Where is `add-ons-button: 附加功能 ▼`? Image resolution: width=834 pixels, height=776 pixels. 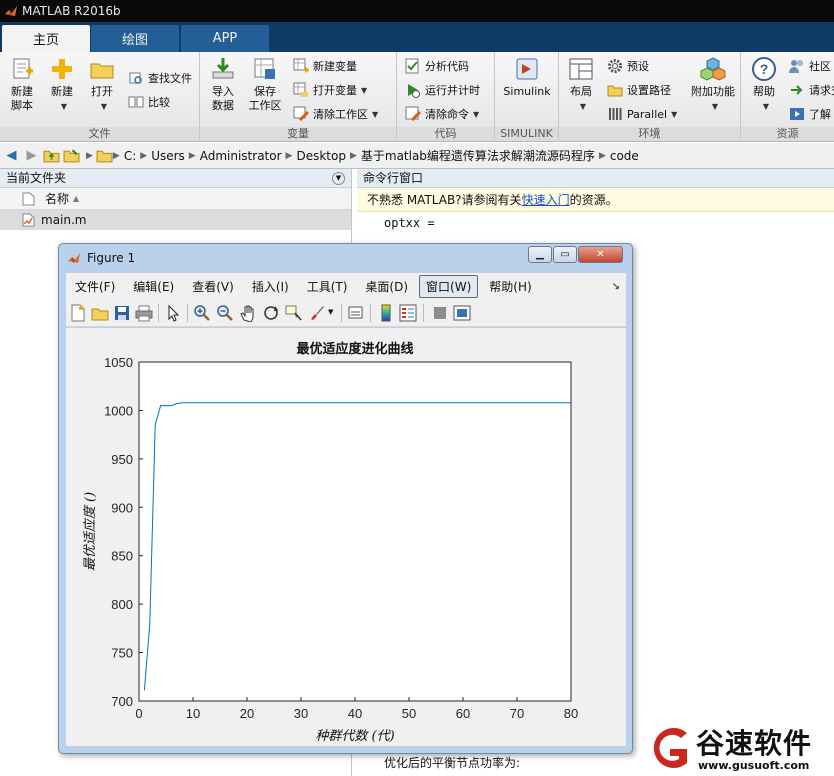
add-ons-button: 附加功能 ▼ is located at coordinates (713, 85).